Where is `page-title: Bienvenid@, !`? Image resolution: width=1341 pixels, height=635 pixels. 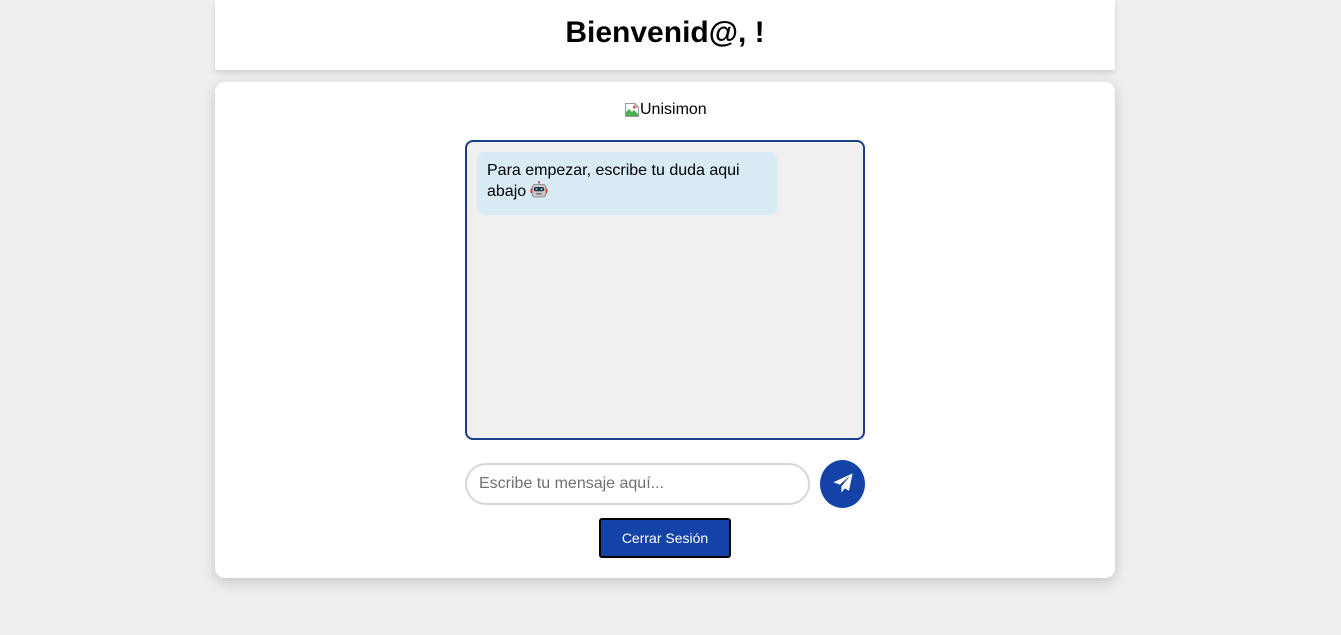
page-title: Bienvenid@, ! is located at coordinates (665, 32).